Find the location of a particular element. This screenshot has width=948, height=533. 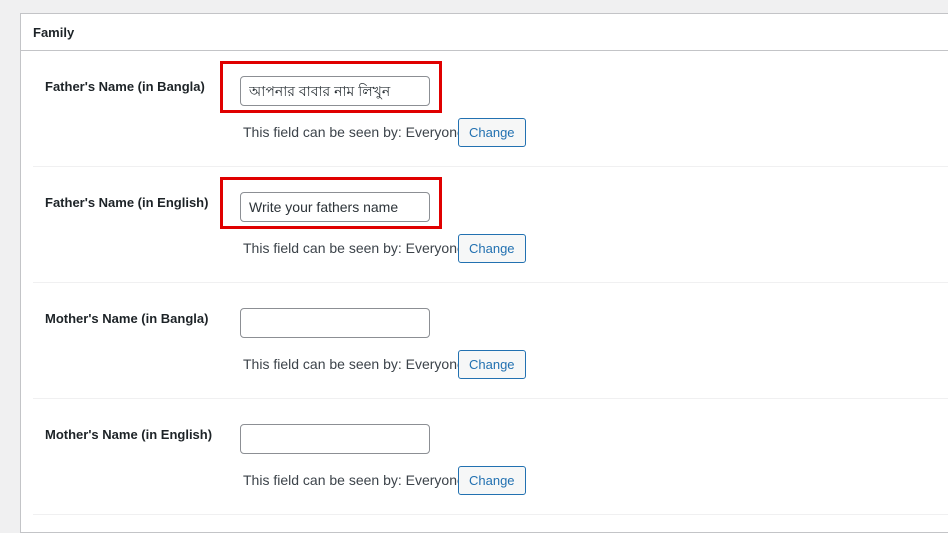

field-label: Mother's Name (in Bangla) is located at coordinates (127, 318).